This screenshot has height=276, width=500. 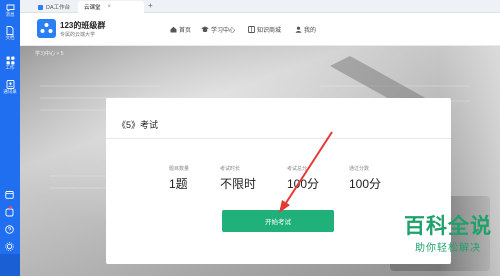 I want to click on stat-label: 考试时长, so click(x=230, y=169).